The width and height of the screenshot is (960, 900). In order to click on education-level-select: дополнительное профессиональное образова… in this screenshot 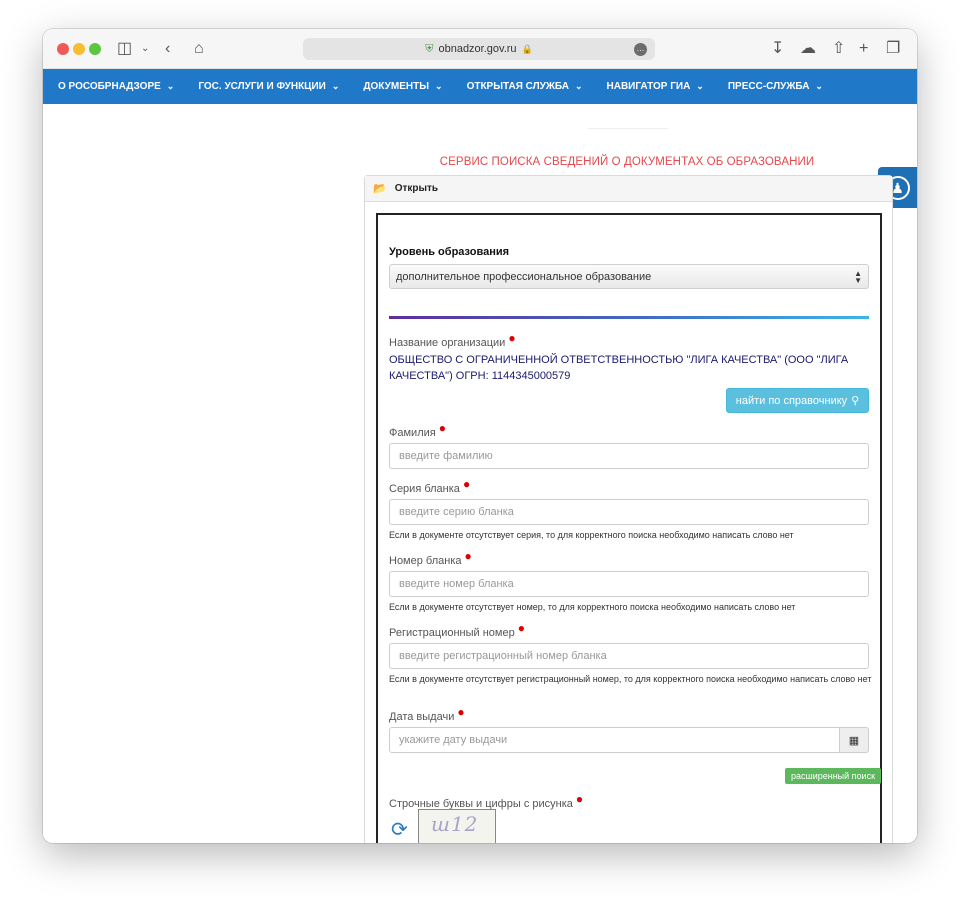, I will do `click(629, 276)`.